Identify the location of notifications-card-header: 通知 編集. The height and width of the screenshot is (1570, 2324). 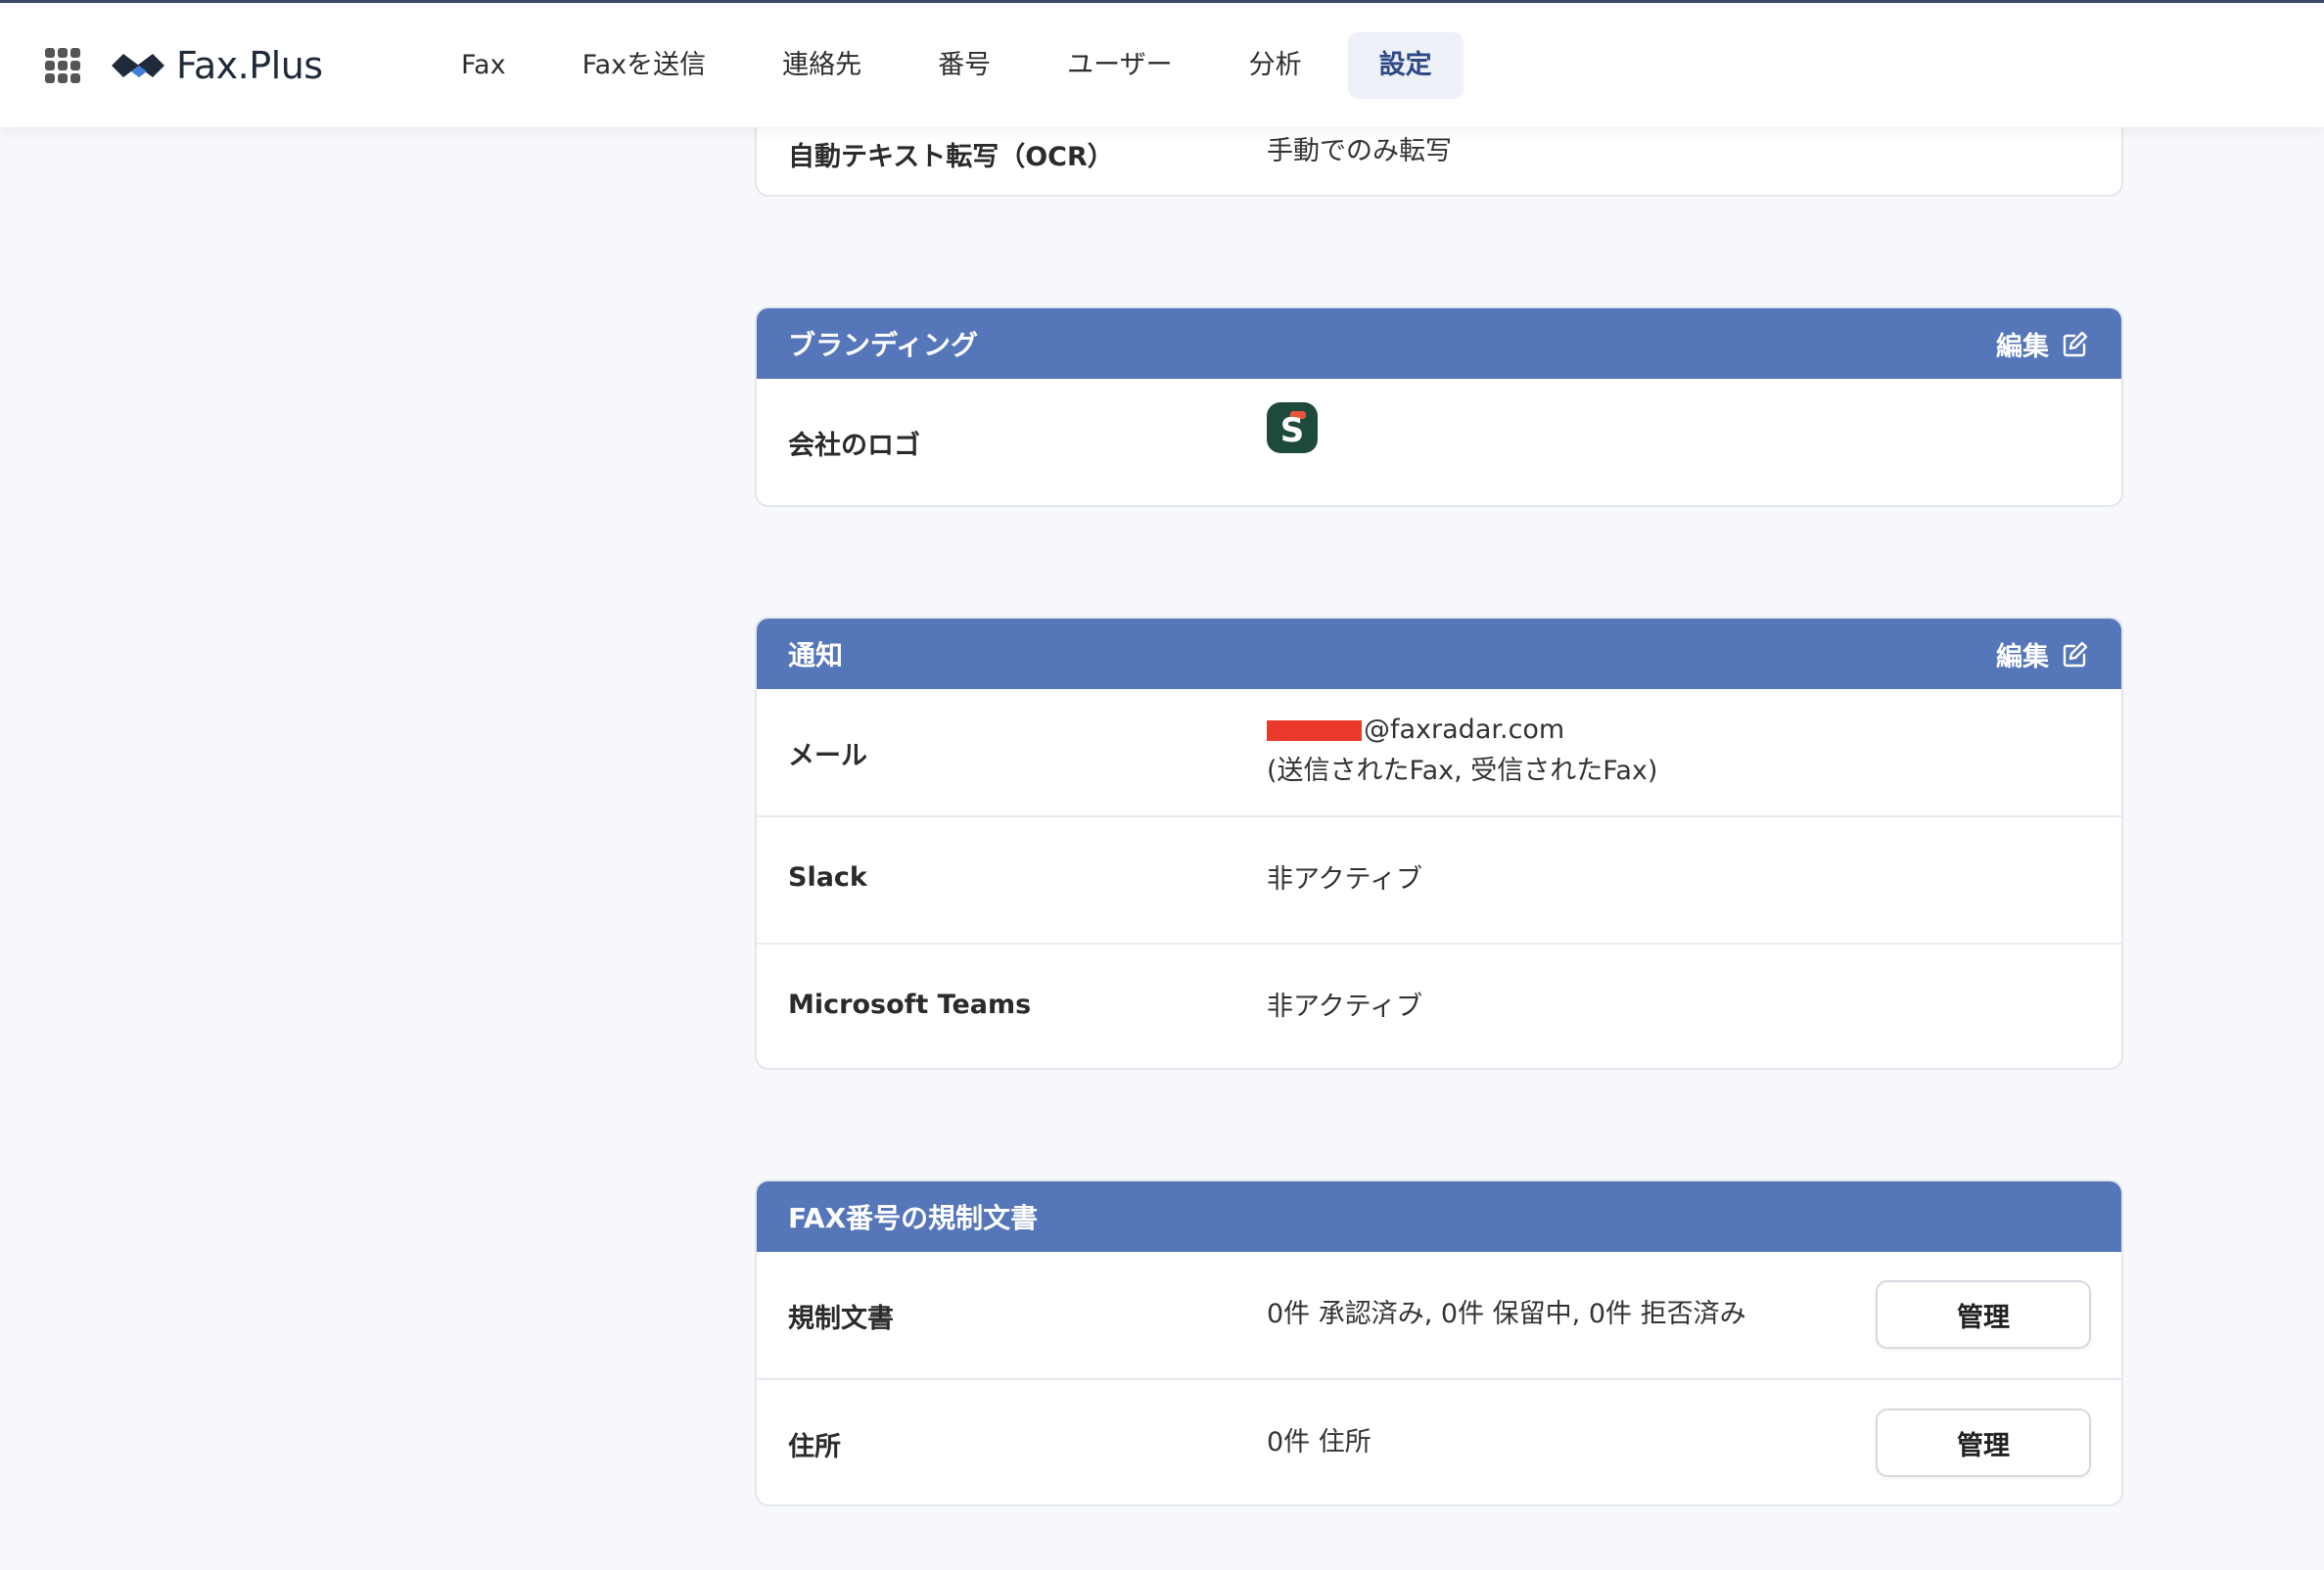
(1439, 654).